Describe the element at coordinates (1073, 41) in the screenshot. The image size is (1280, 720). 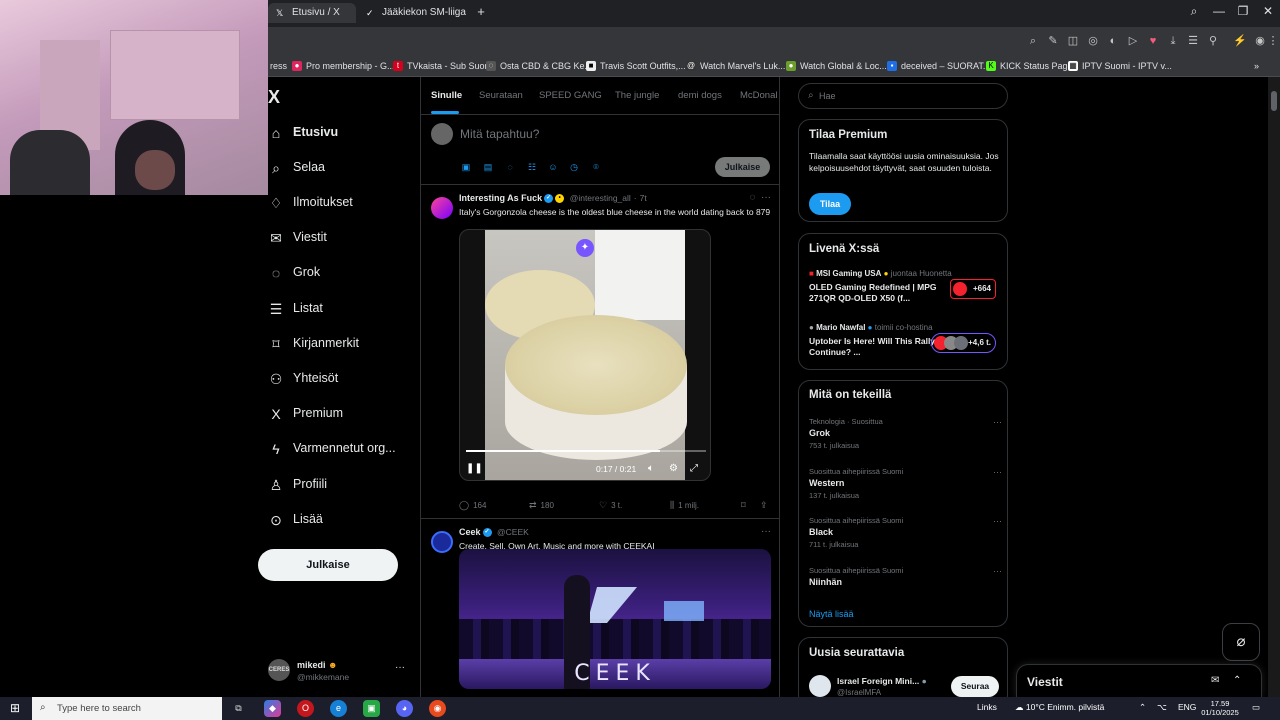
I see `screenshot-icon: ◫` at that location.